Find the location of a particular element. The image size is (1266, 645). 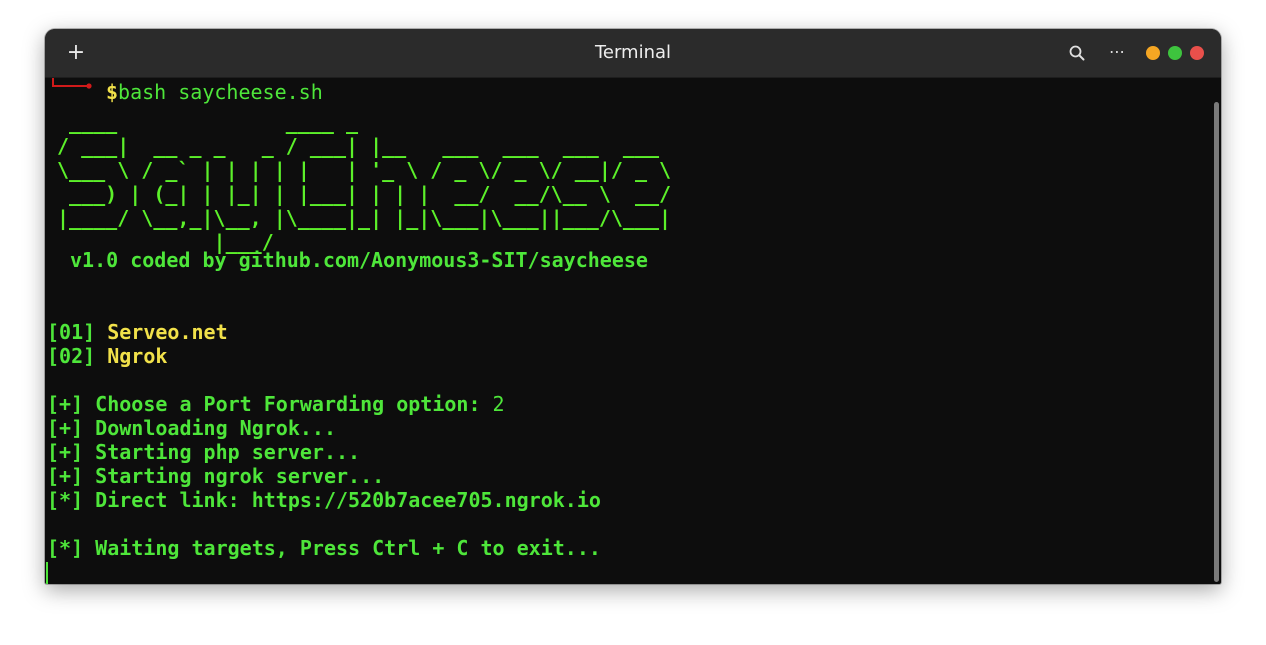

prompt-symbol: $ is located at coordinates (112, 92).